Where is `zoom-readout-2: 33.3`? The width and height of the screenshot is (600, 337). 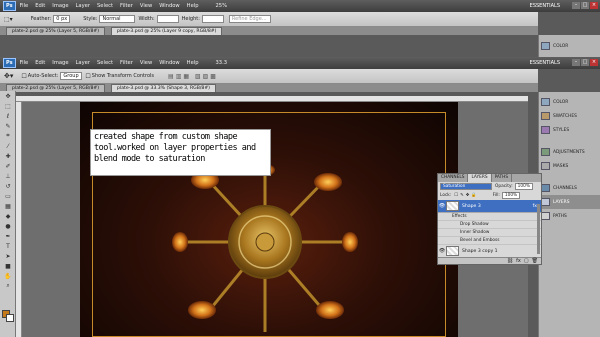 zoom-readout-2: 33.3 is located at coordinates (222, 63).